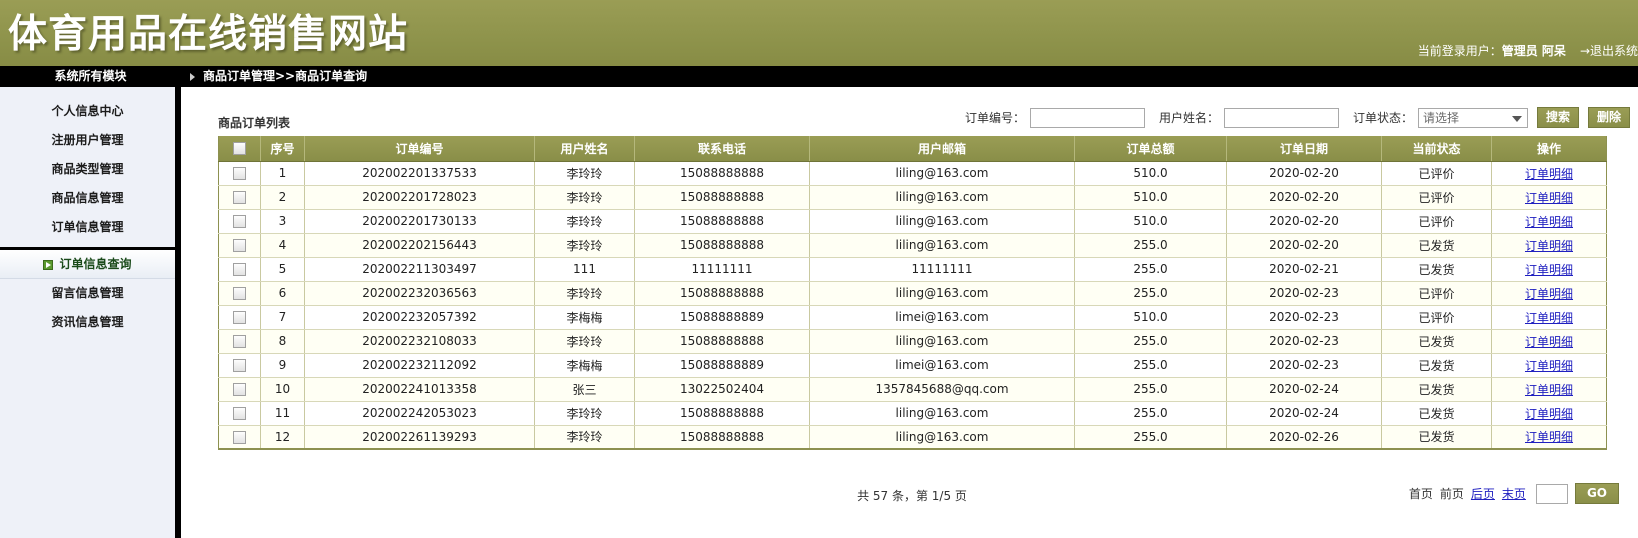 This screenshot has height=538, width=1638. I want to click on row-index: 9, so click(282, 365).